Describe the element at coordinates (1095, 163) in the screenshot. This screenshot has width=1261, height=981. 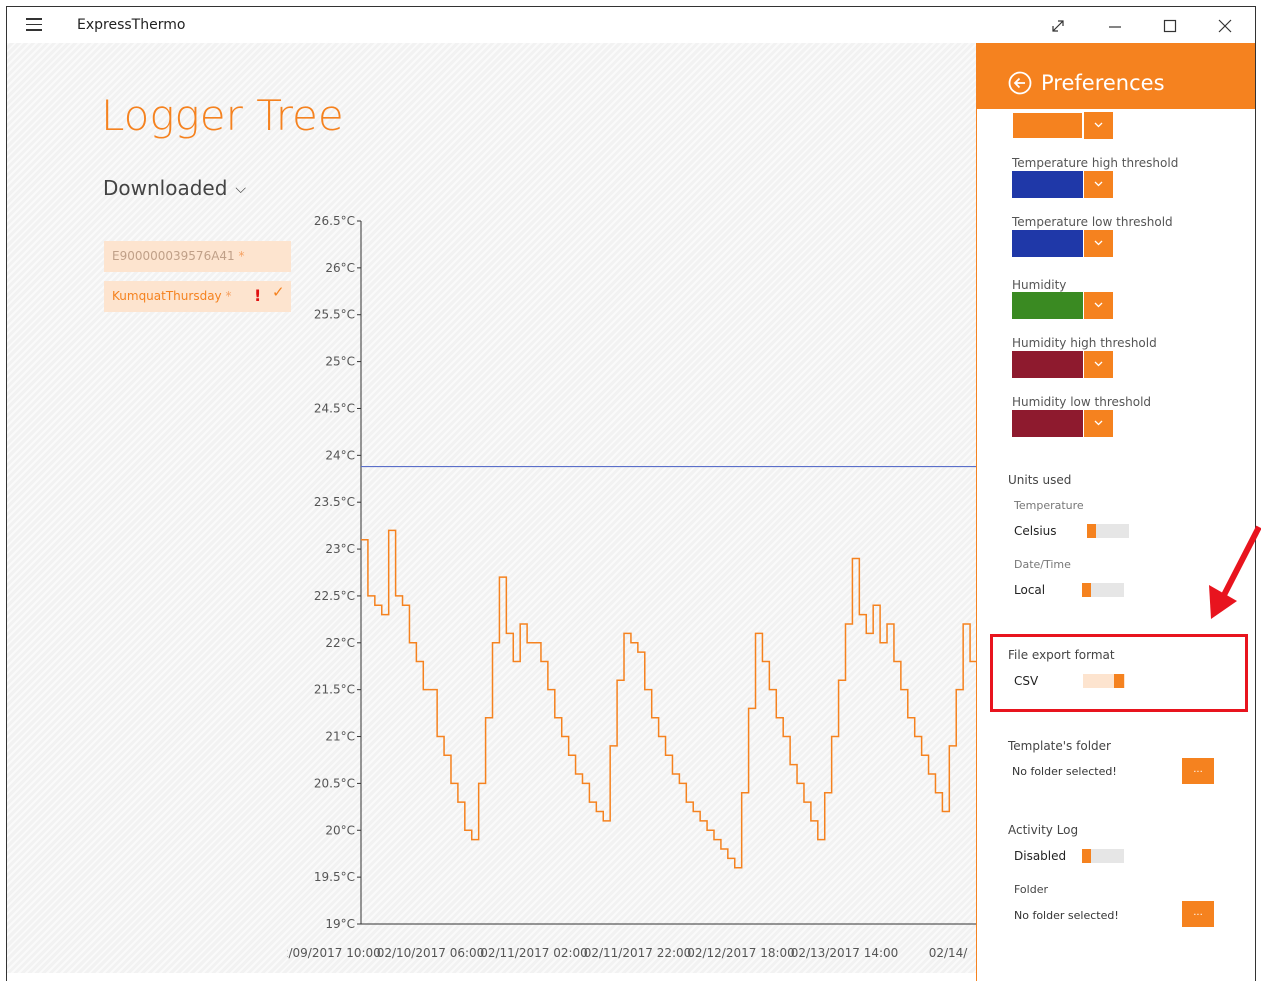
I see `color-label: Temperature high threshold` at that location.